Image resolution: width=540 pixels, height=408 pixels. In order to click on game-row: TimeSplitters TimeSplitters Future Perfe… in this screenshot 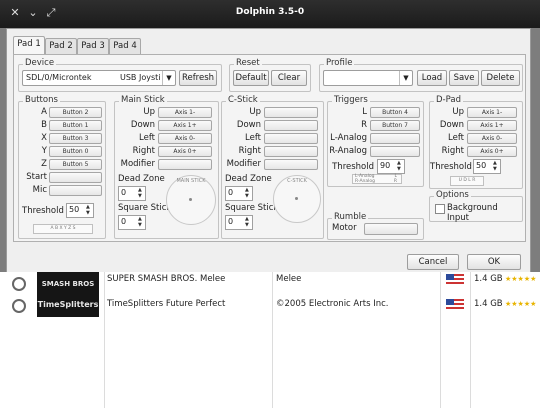, I will do `click(270, 305)`.